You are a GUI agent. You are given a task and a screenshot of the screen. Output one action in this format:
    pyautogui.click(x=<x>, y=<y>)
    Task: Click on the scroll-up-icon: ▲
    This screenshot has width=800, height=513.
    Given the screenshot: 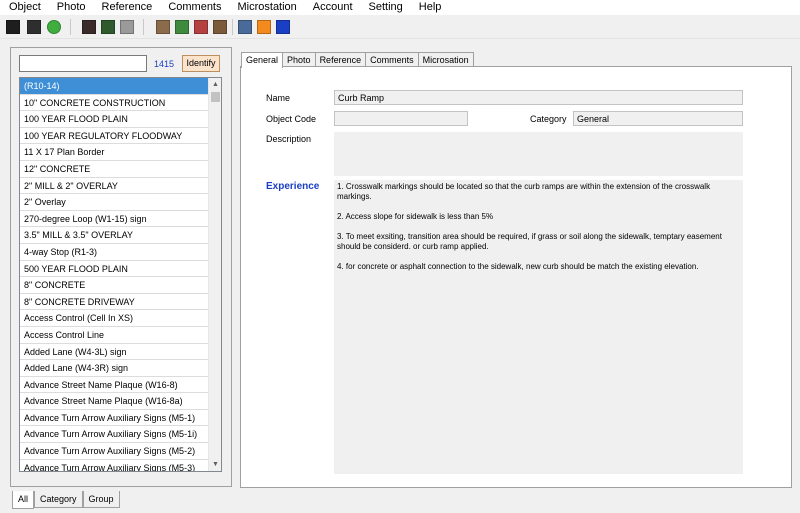 What is the action you would take?
    pyautogui.click(x=215, y=84)
    